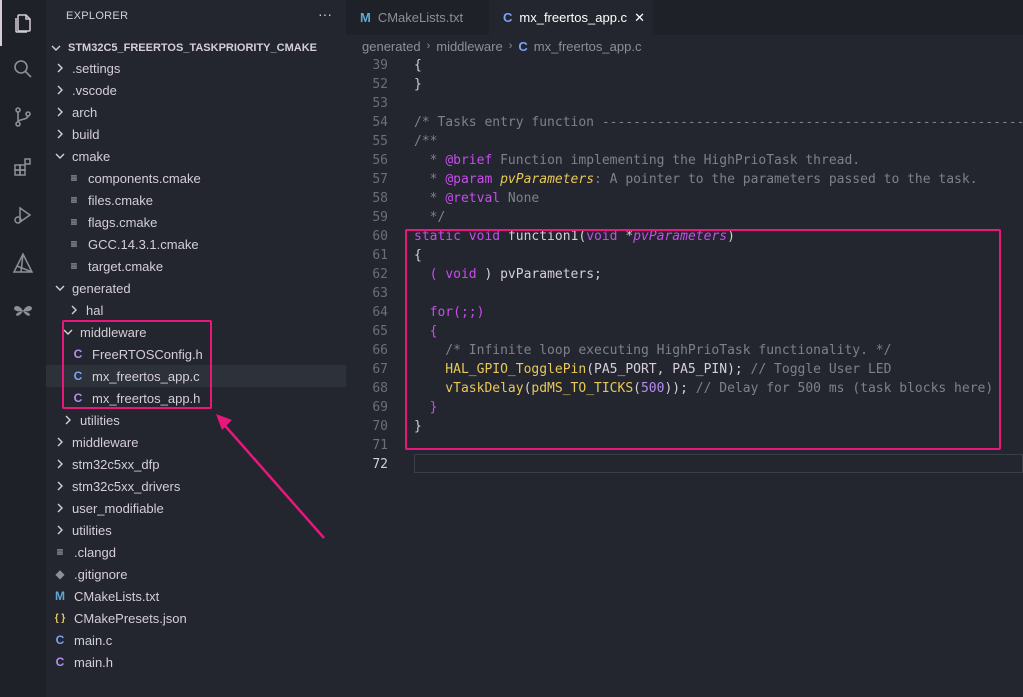  I want to click on tree-item-label: main.c, so click(93, 640).